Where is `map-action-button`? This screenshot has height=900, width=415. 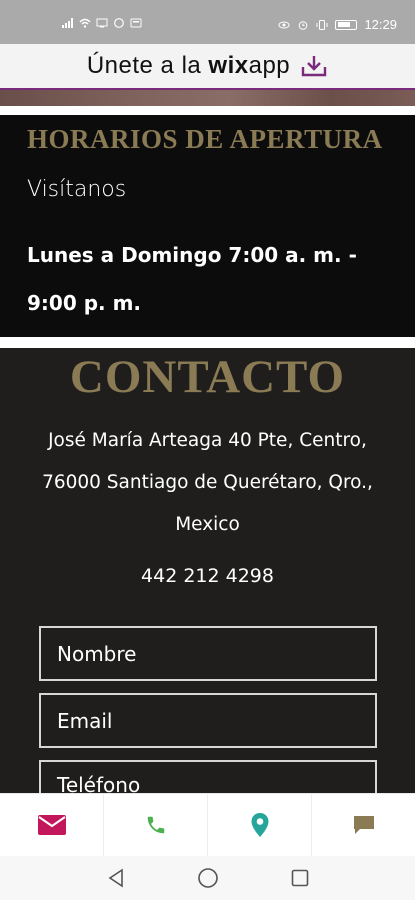
map-action-button is located at coordinates (260, 825).